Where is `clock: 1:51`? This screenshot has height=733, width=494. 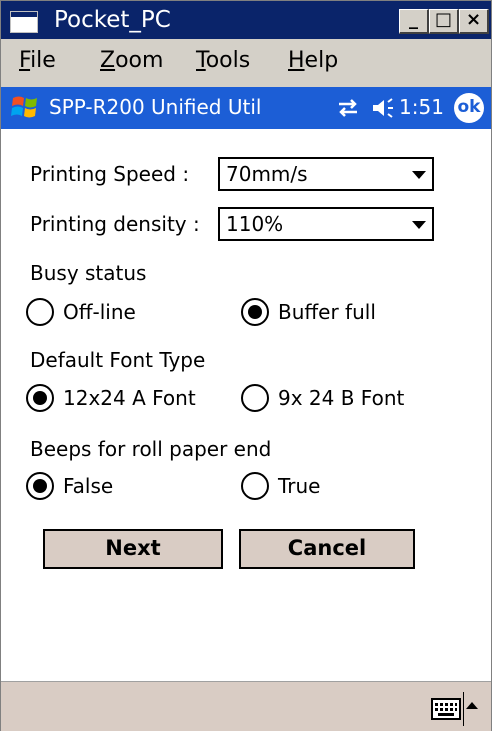
clock: 1:51 is located at coordinates (421, 107).